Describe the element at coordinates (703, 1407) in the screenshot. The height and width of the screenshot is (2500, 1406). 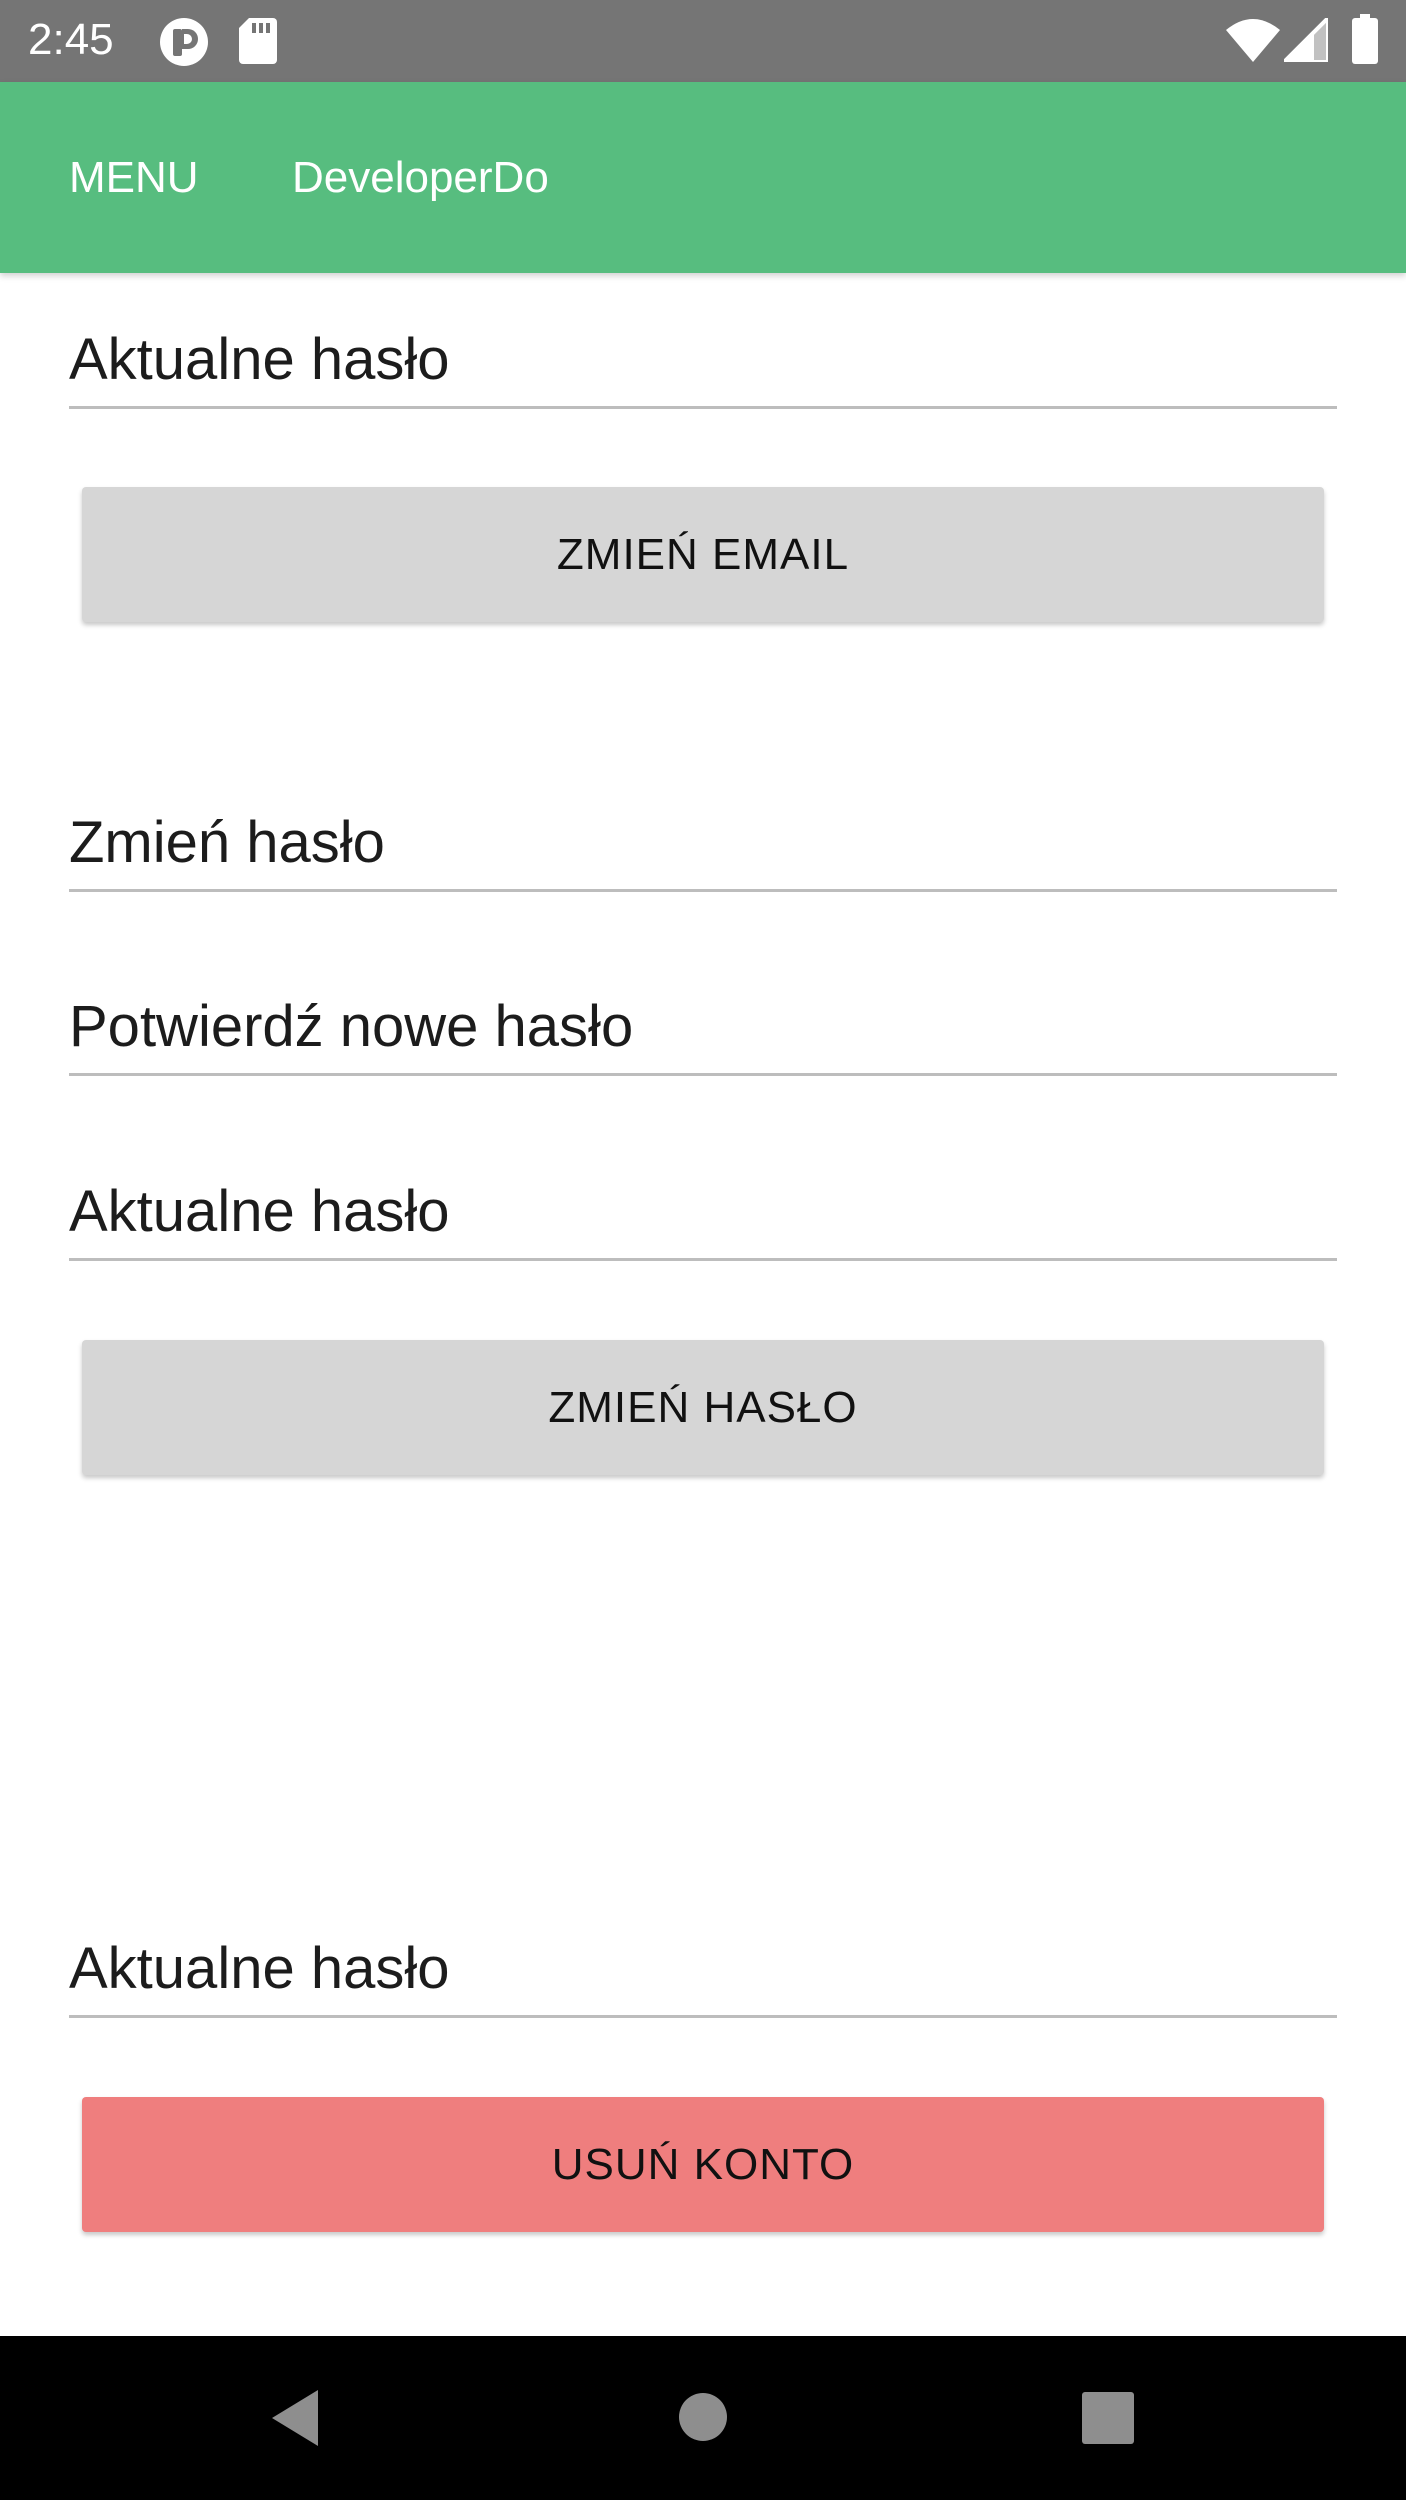
I see `change-password-button: ZMIEŃ HASŁO` at that location.